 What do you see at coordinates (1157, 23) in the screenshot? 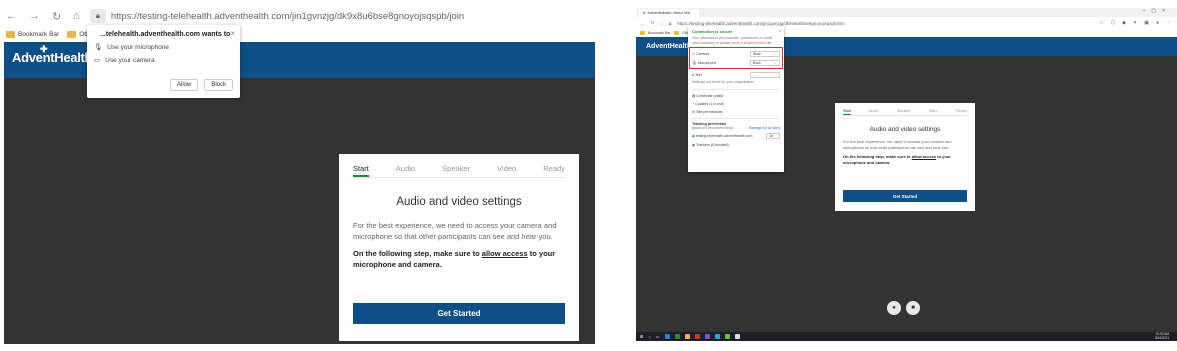
I see `profile-icon: ●` at bounding box center [1157, 23].